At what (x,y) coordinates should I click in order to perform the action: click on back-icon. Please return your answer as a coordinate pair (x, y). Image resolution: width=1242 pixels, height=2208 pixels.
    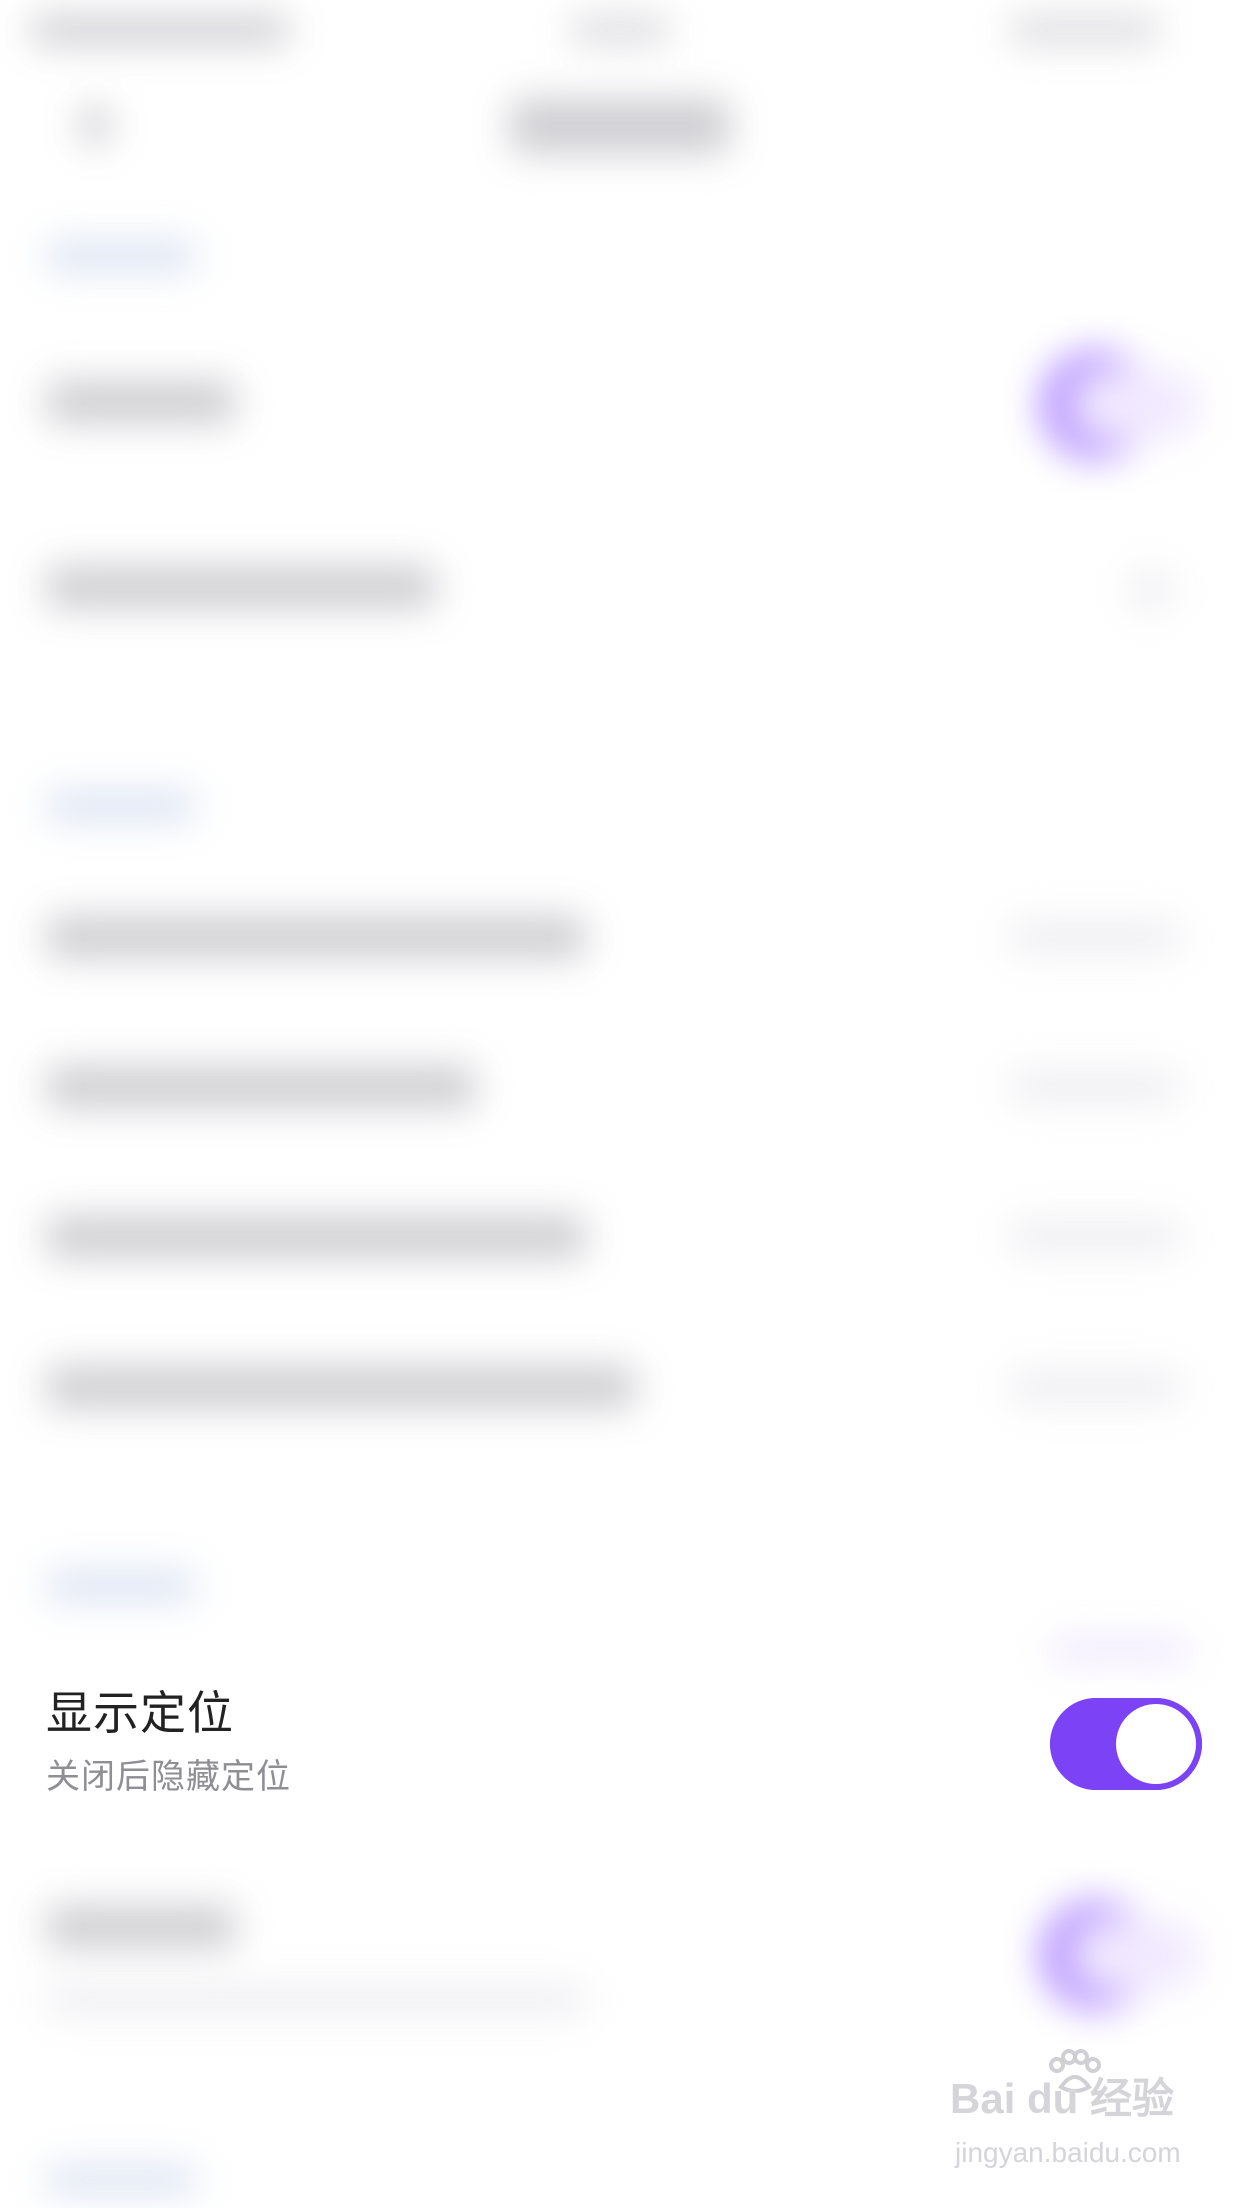
    Looking at the image, I should click on (95, 125).